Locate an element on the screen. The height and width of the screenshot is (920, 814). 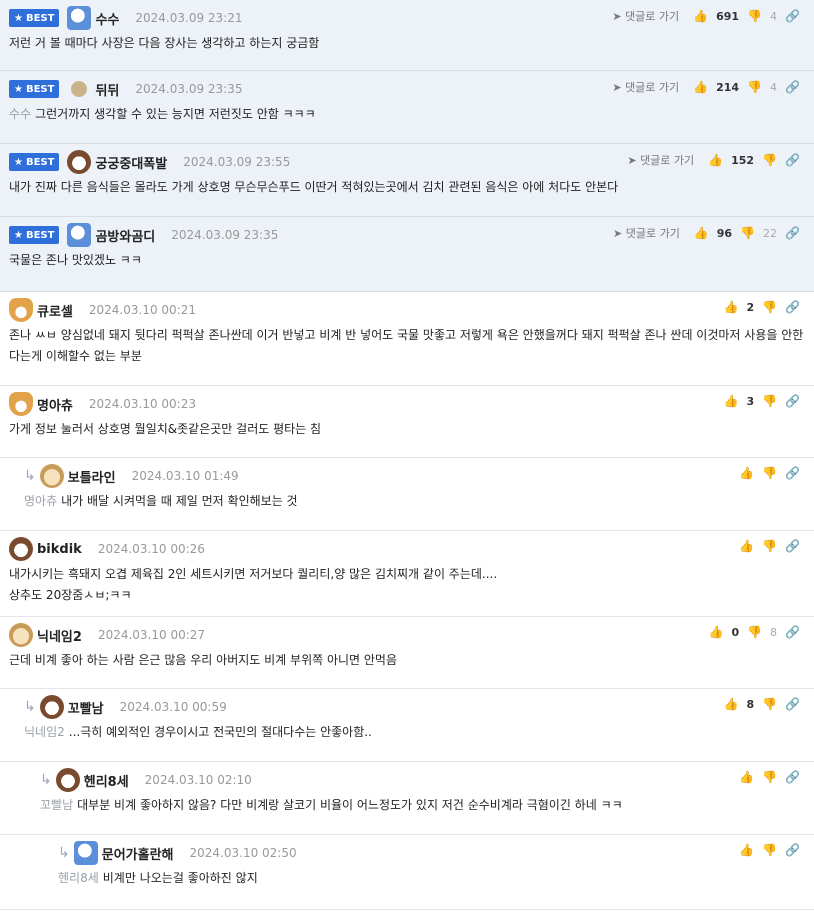
mention: 닉네임2 is located at coordinates (44, 732).